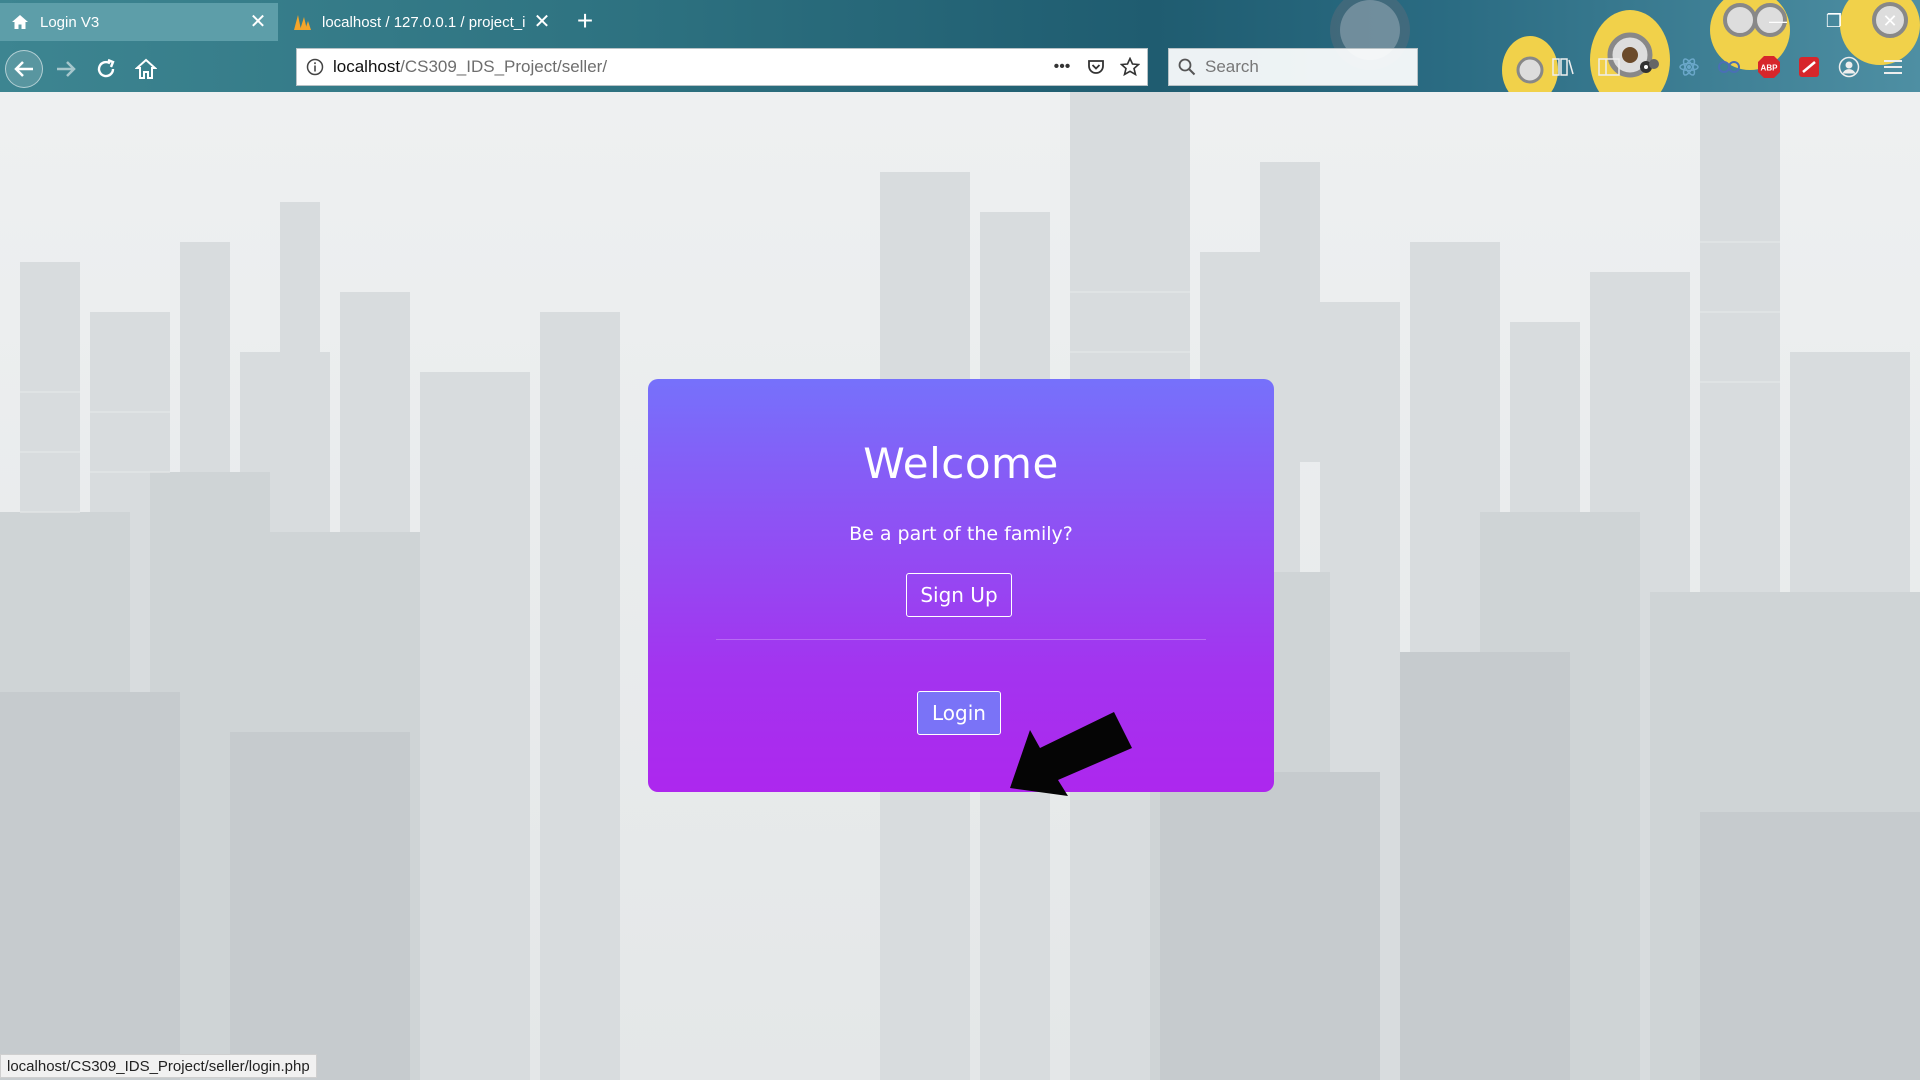  Describe the element at coordinates (1563, 67) in the screenshot. I see `reading-list-icon` at that location.